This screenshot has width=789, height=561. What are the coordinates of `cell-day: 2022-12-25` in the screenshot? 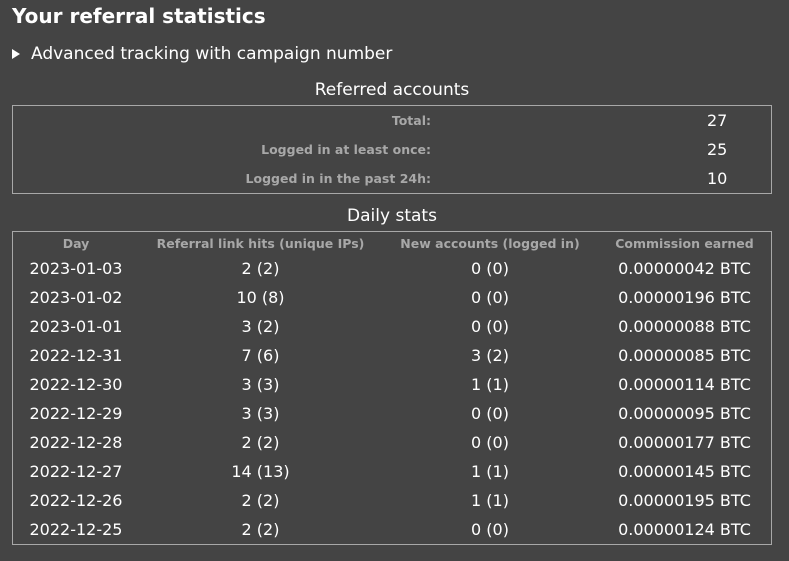 It's located at (76, 529).